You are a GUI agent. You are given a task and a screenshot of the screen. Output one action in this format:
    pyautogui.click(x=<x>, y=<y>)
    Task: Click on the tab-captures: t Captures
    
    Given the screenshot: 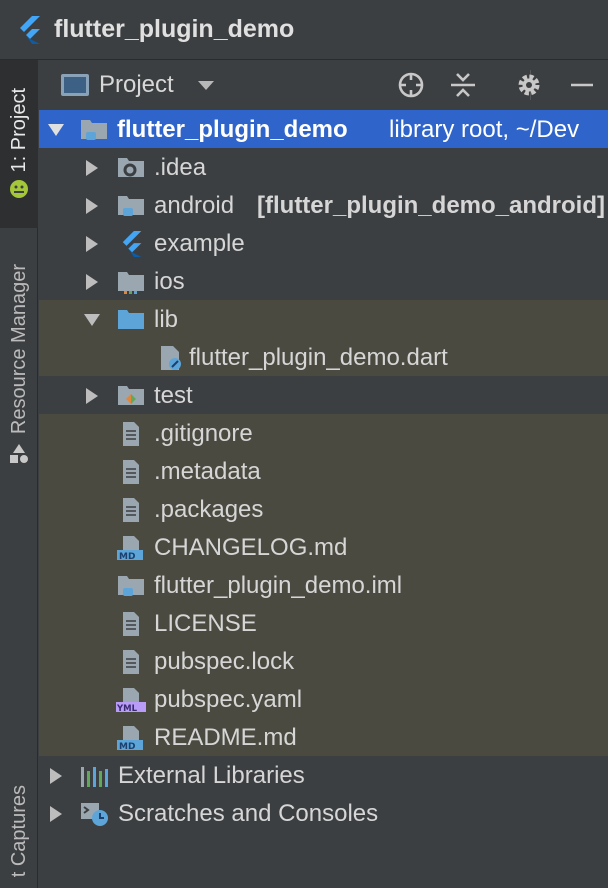 What is the action you would take?
    pyautogui.click(x=19, y=831)
    